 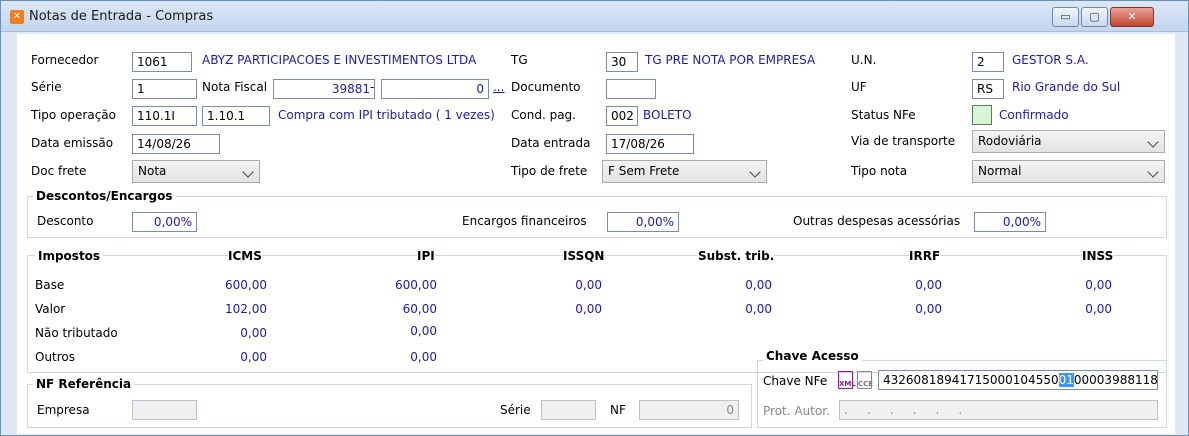 What do you see at coordinates (594, 16) in the screenshot?
I see `title-bar: ✕ Notas de Entrada - Compras ▭ ▢ ✕` at bounding box center [594, 16].